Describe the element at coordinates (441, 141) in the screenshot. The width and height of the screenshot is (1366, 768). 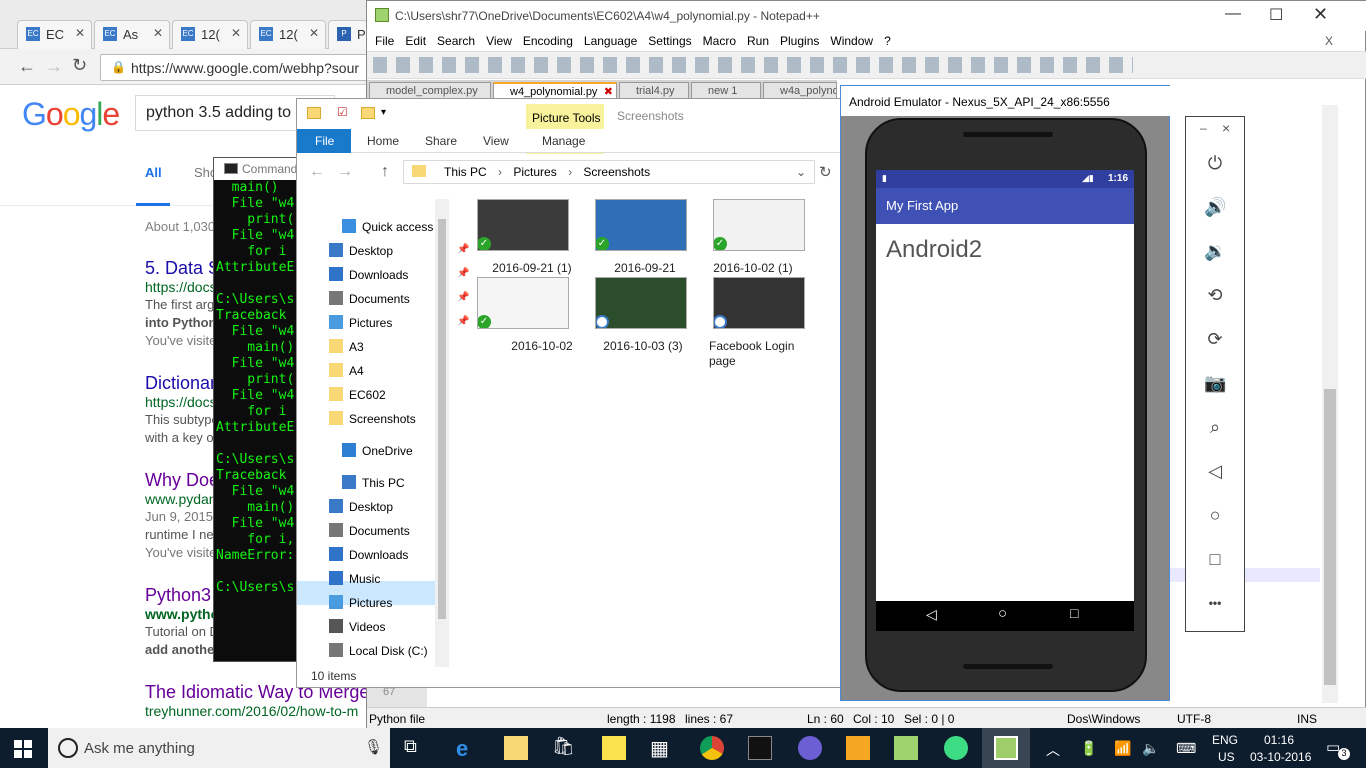
I see `tab-share: Share` at that location.